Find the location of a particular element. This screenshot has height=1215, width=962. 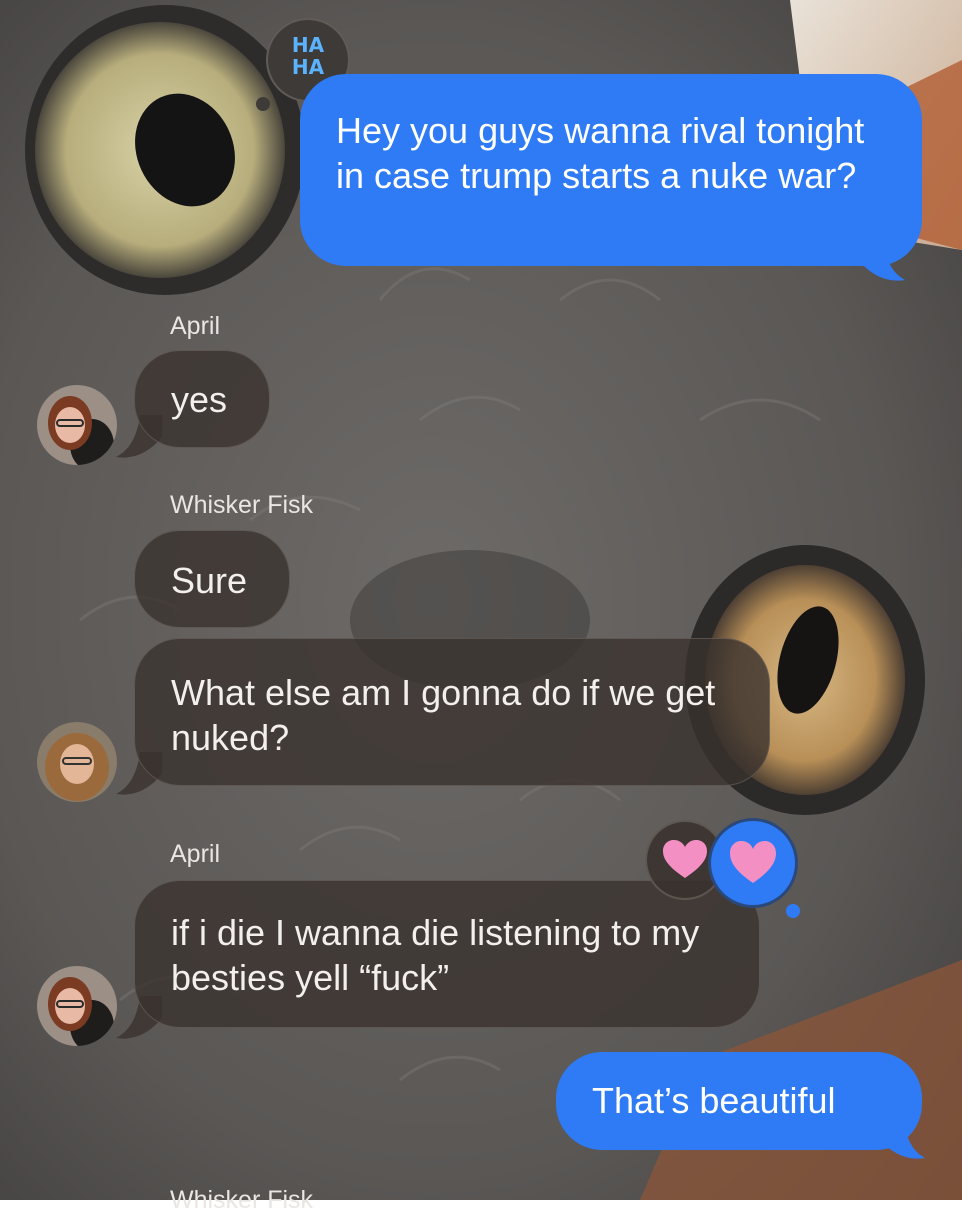

avatar-whisker-fisk is located at coordinates (77, 762).